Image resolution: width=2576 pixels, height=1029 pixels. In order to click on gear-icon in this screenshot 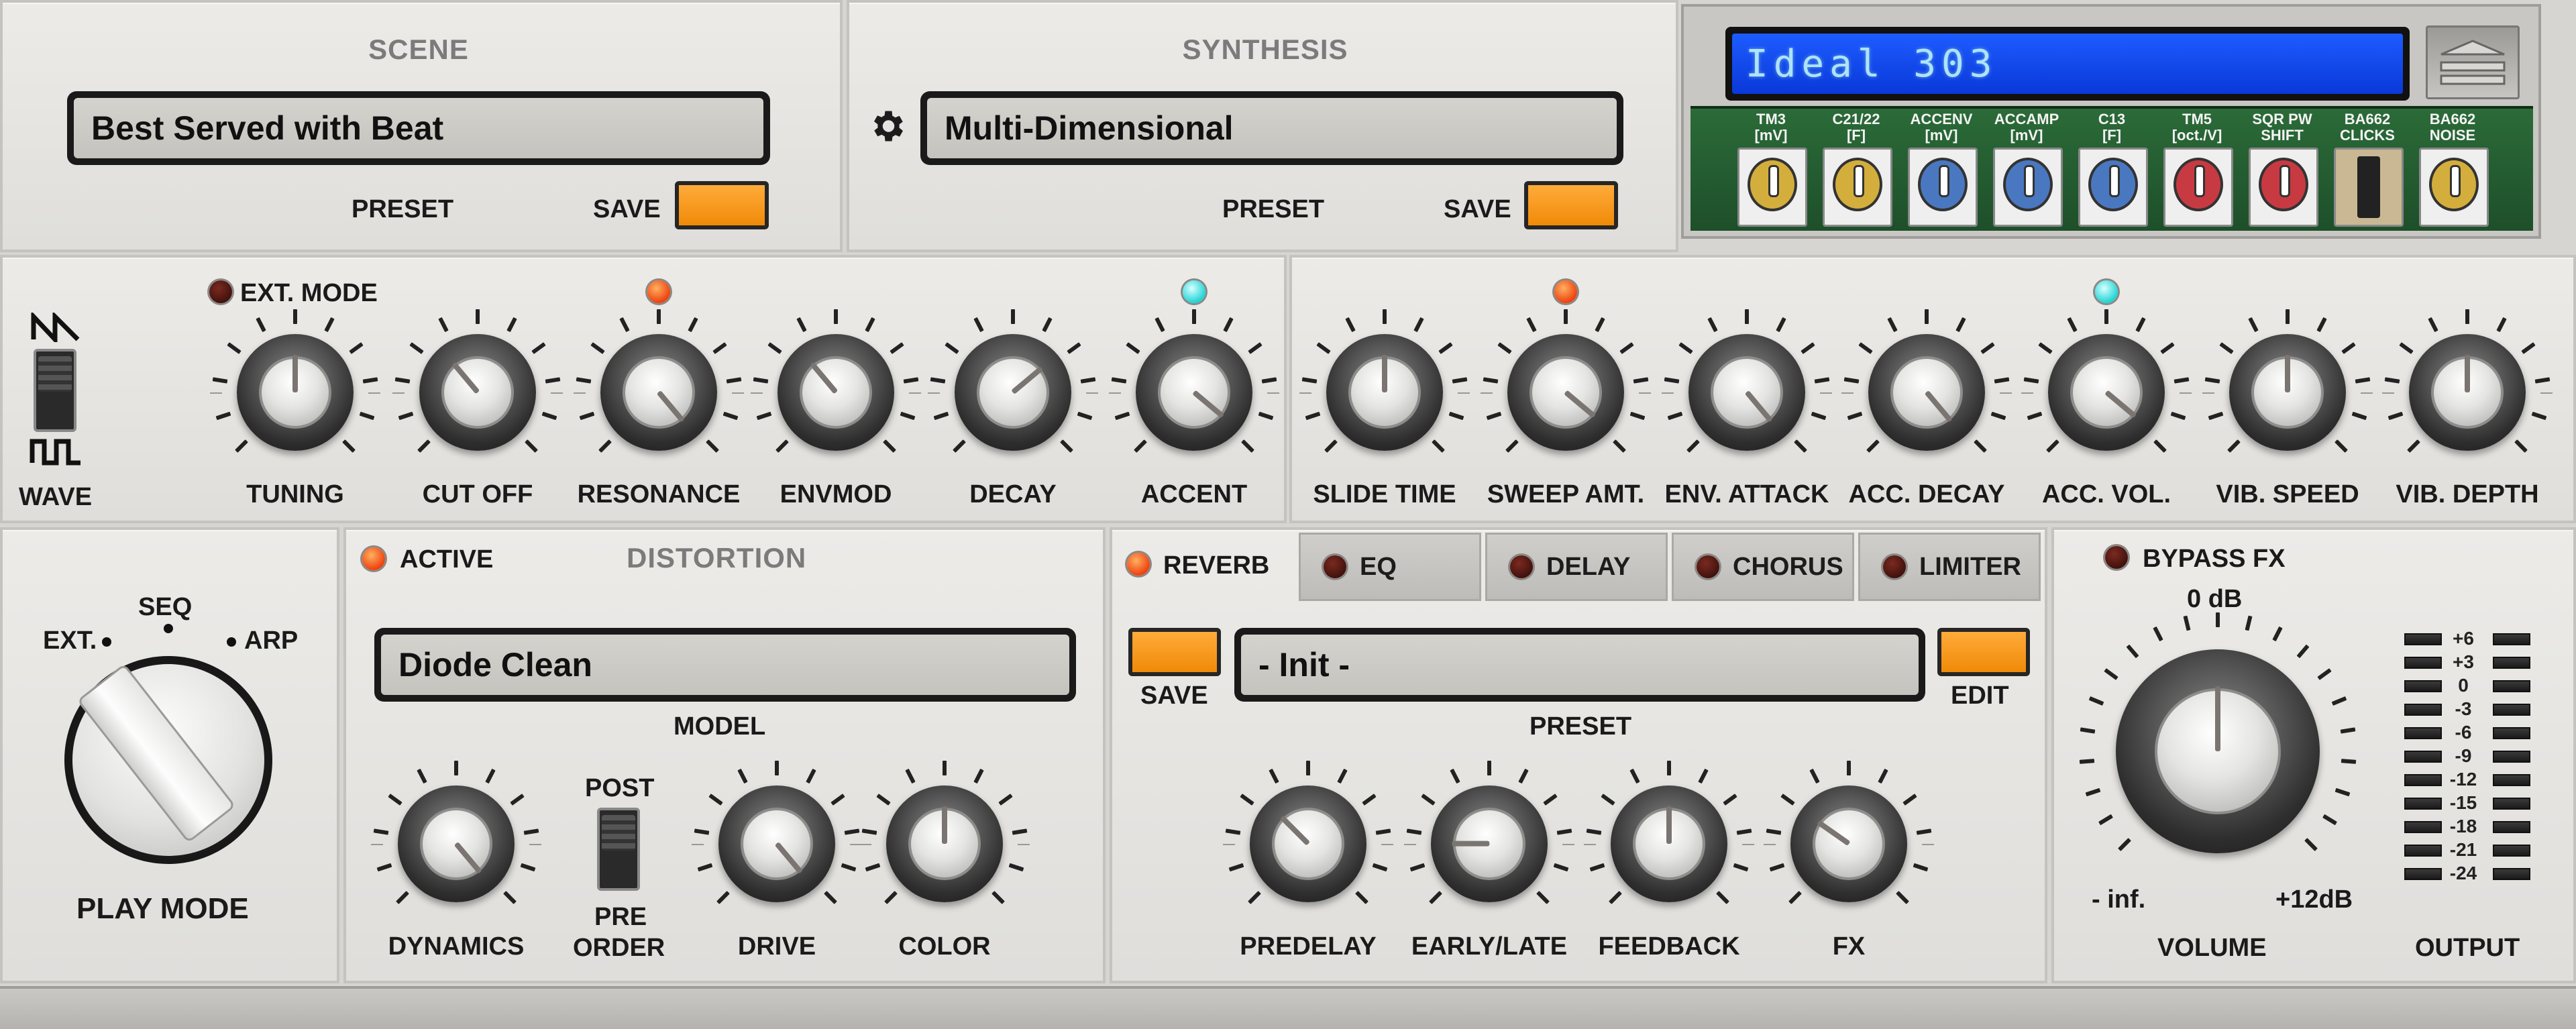, I will do `click(887, 126)`.